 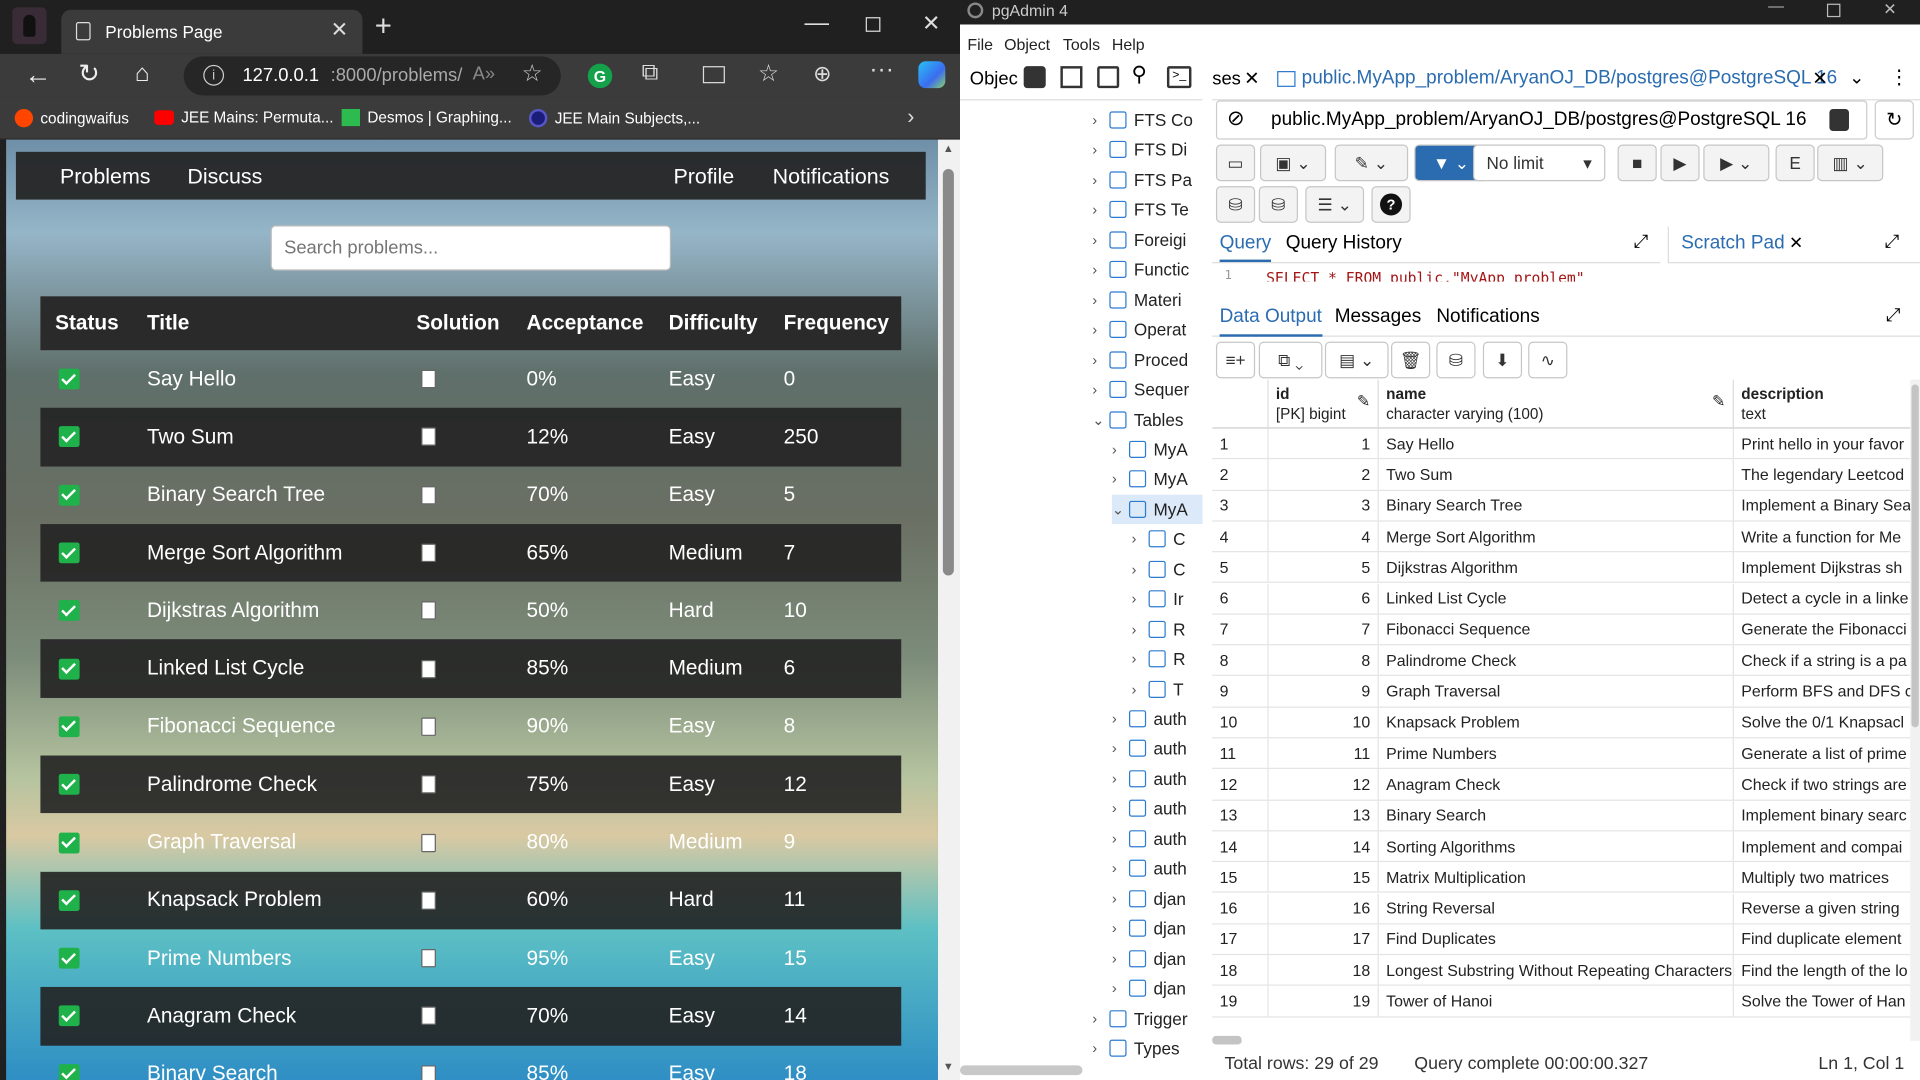 What do you see at coordinates (471, 900) in the screenshot?
I see `problem-row: Knapsack Problem 60% Hard 11` at bounding box center [471, 900].